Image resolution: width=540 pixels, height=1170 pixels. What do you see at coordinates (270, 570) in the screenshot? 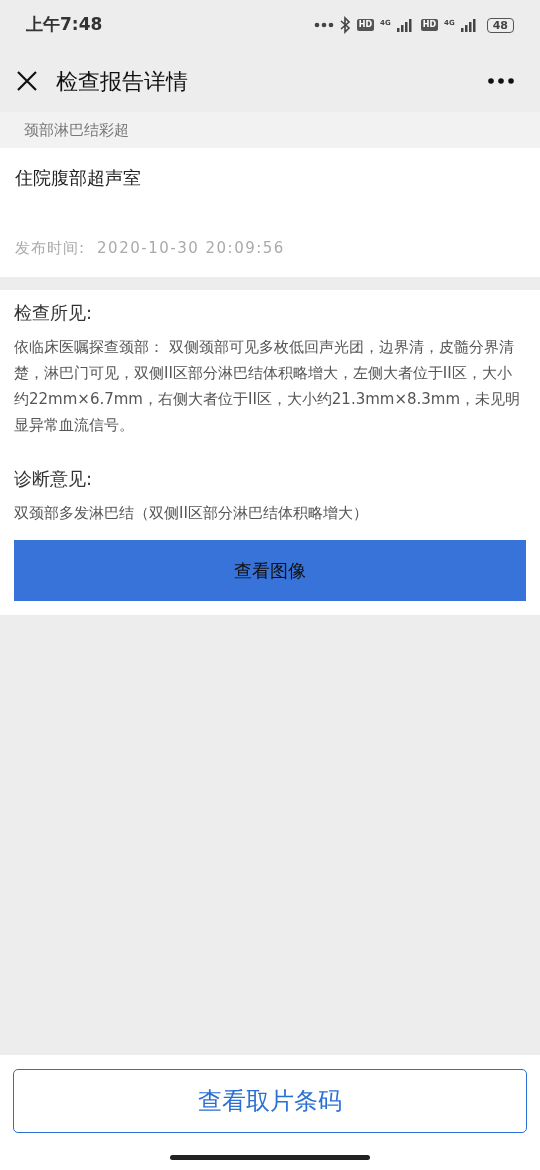
I see `view-images-button: 查看图像` at bounding box center [270, 570].